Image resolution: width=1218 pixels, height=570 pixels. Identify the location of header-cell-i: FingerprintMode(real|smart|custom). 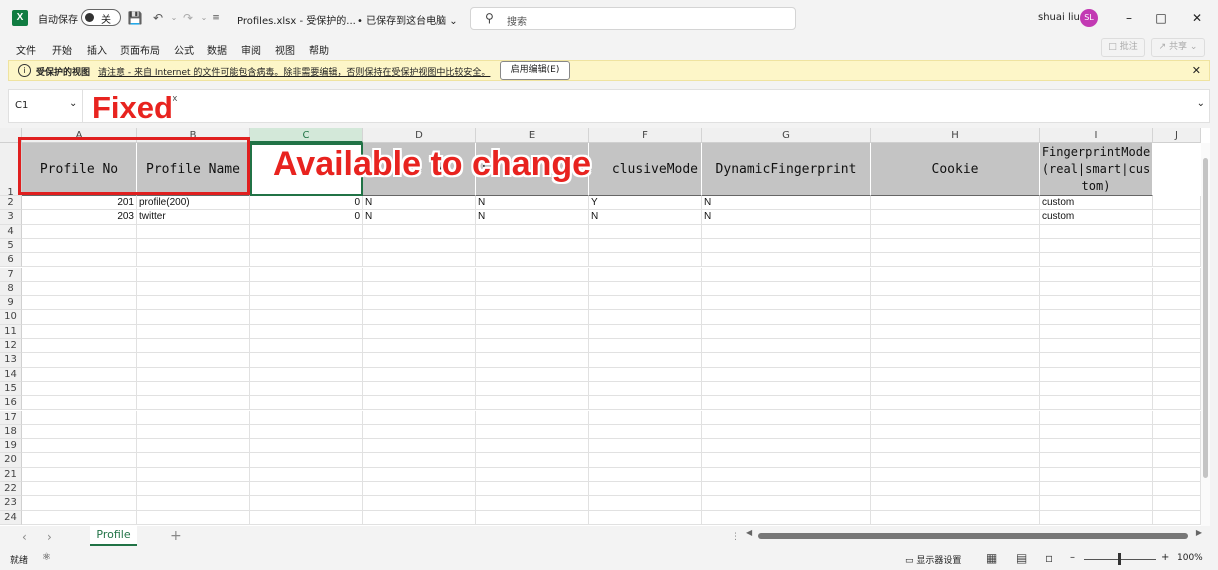
(1096, 169).